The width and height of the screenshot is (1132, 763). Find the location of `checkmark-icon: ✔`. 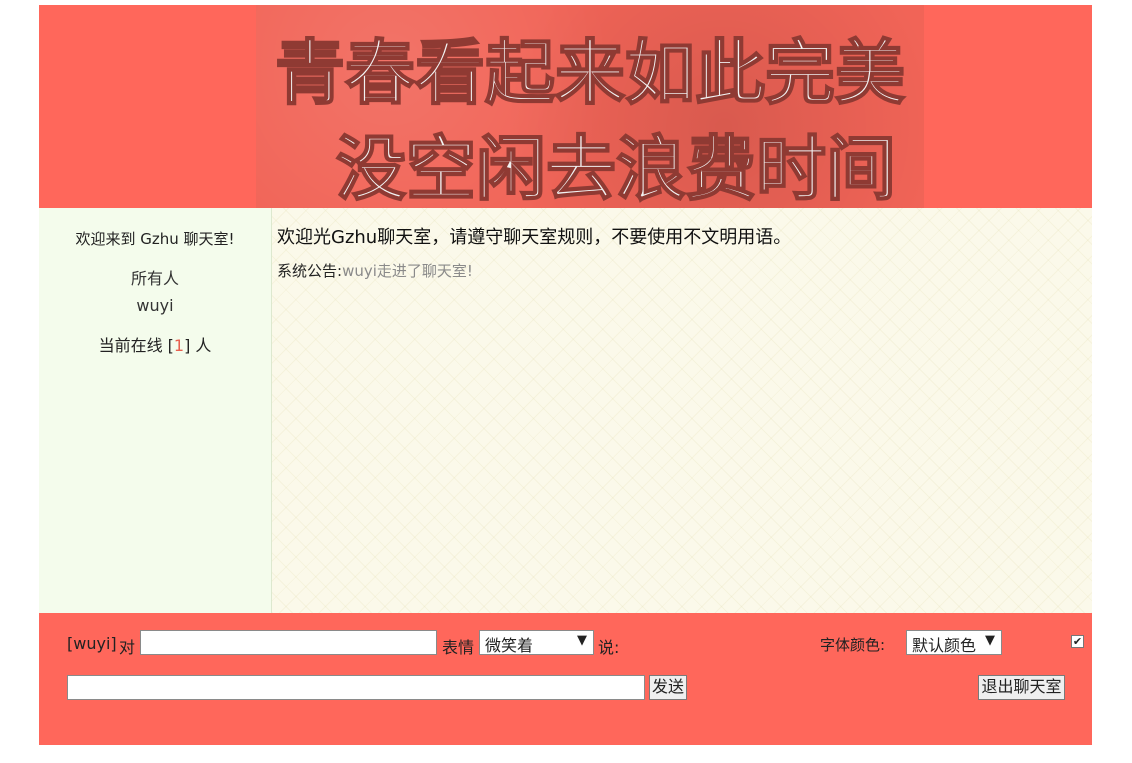

checkmark-icon: ✔ is located at coordinates (1077, 641).